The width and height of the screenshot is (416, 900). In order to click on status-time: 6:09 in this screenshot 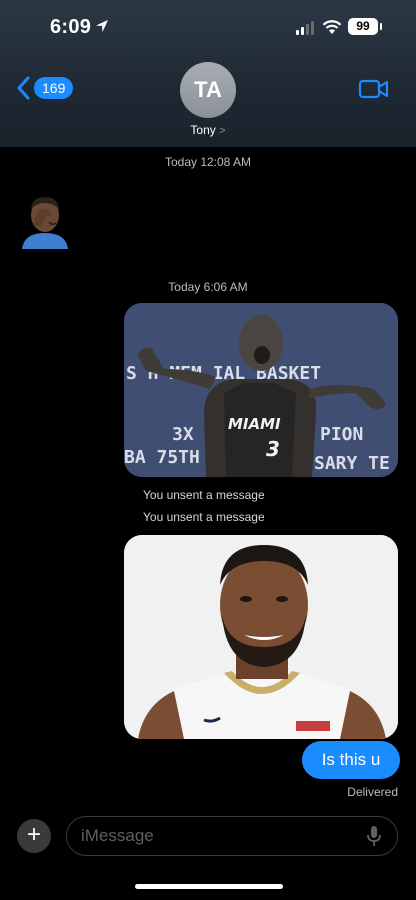, I will do `click(71, 27)`.